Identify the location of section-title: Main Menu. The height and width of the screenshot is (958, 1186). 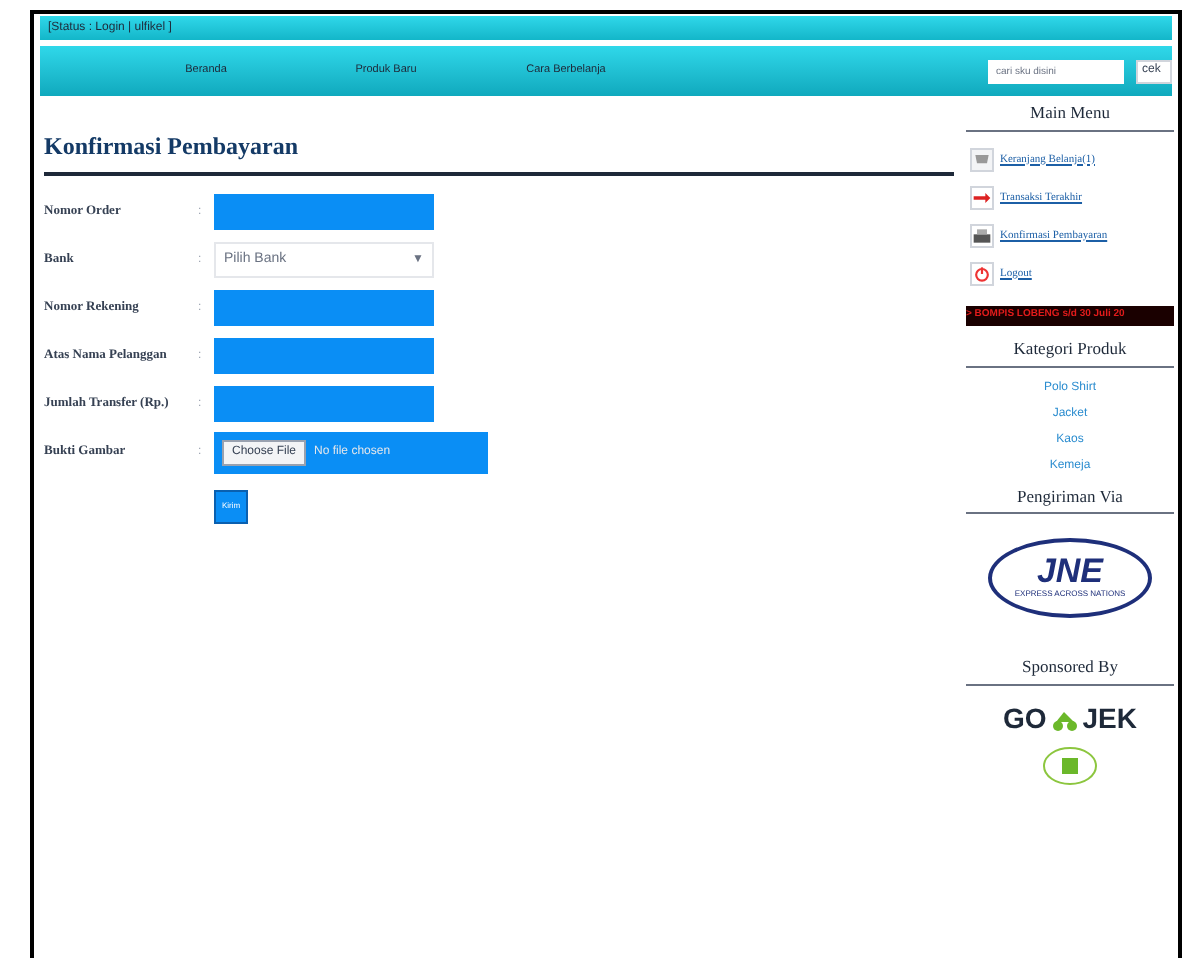
(1070, 116).